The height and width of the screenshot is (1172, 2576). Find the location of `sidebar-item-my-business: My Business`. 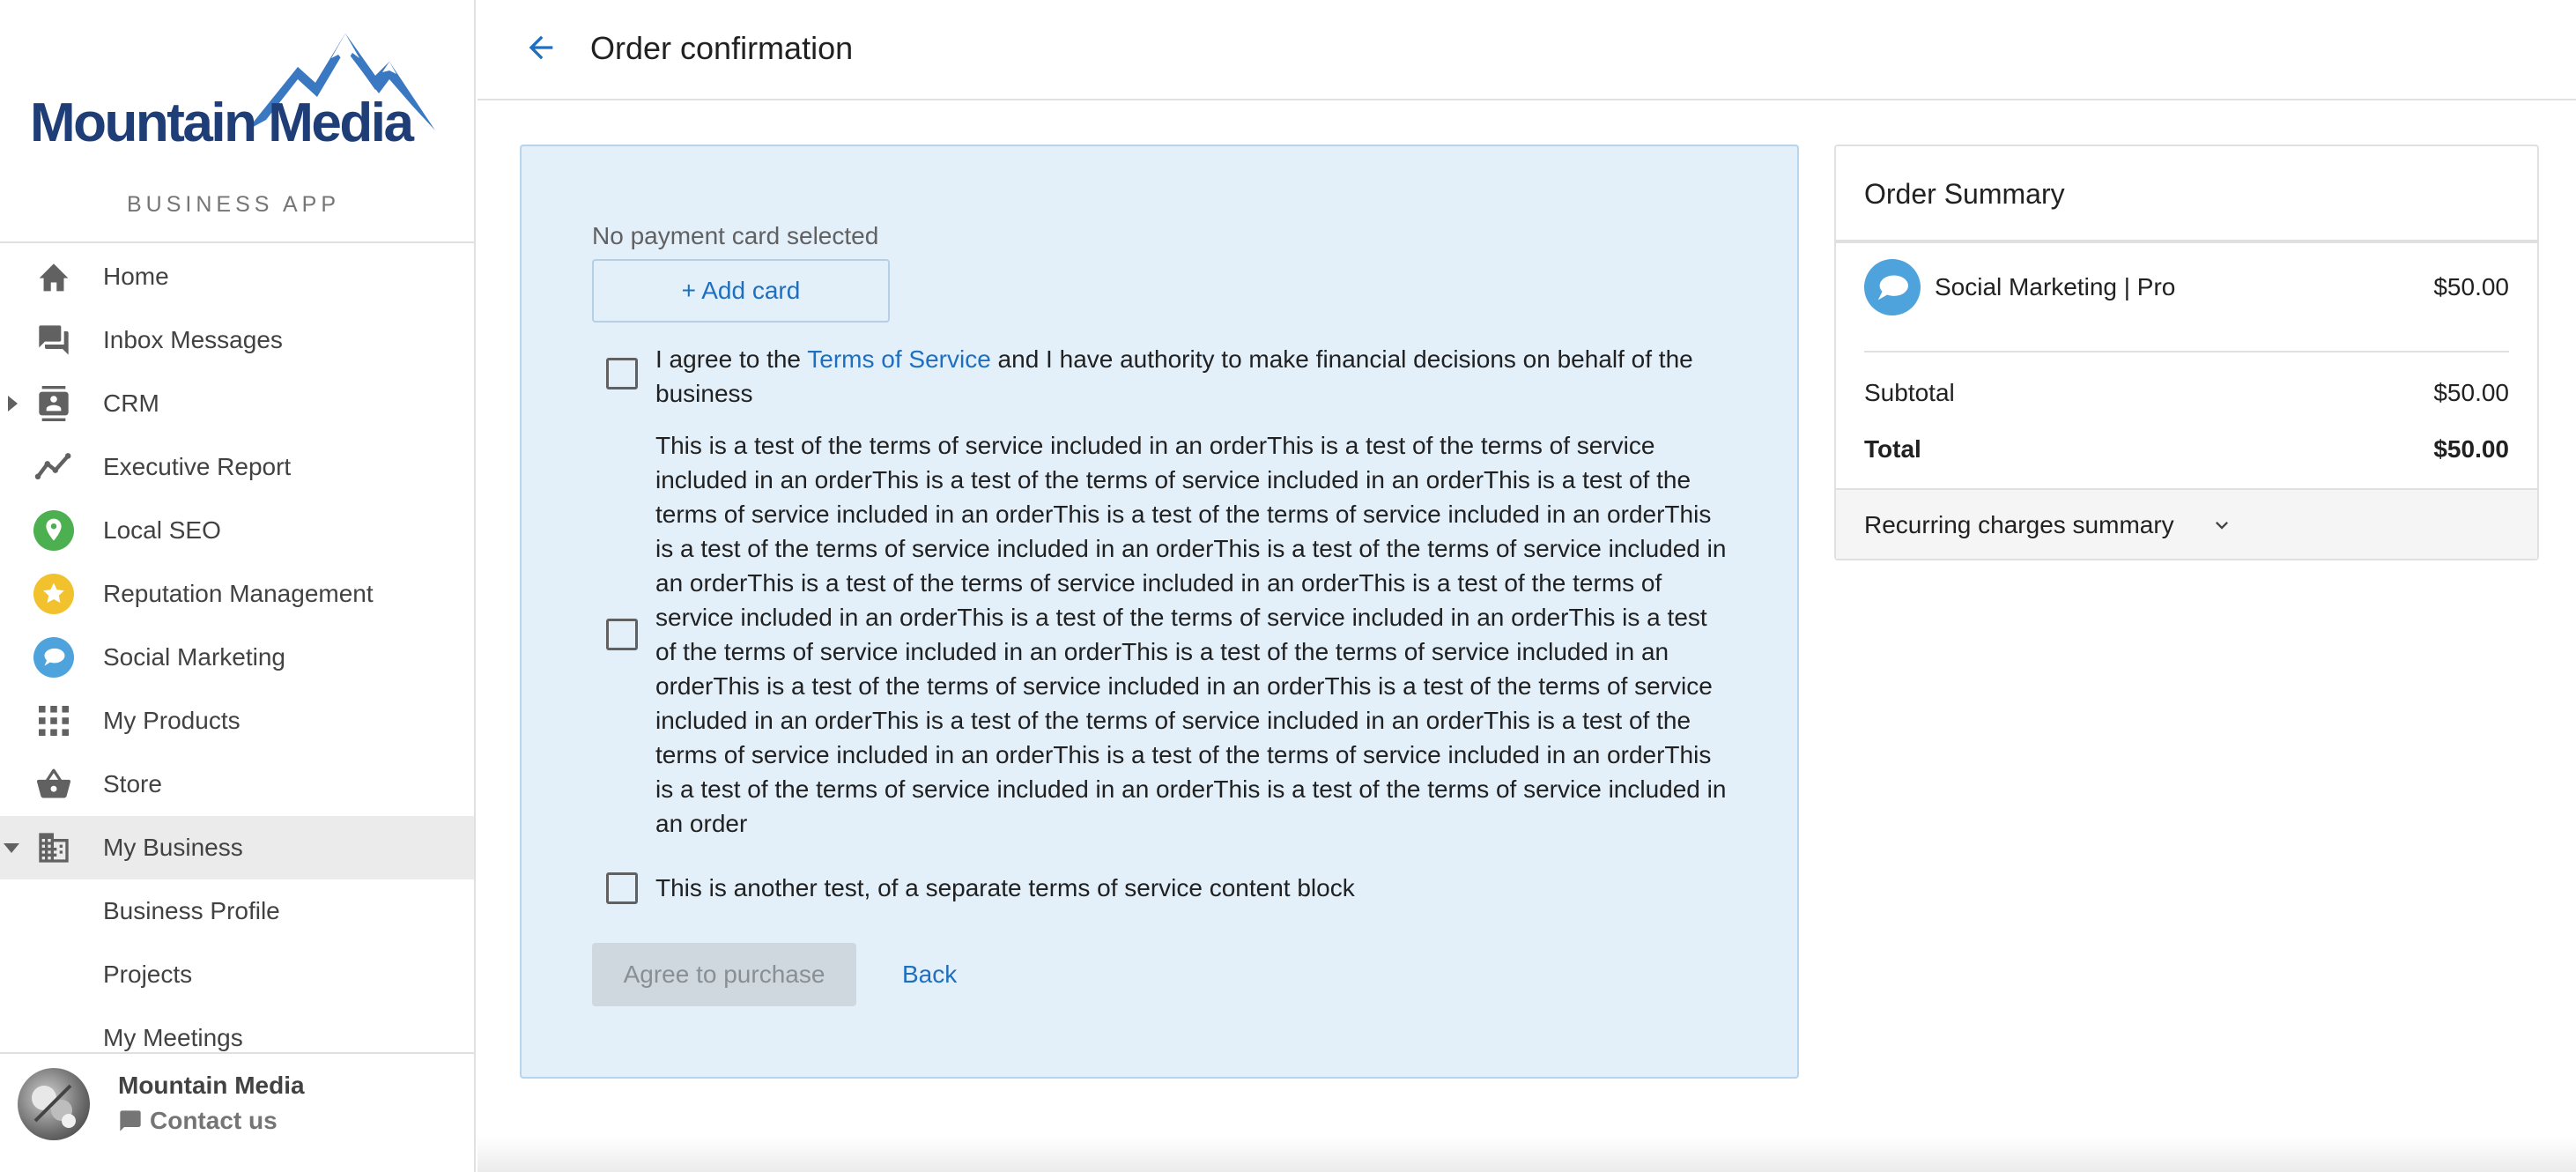

sidebar-item-my-business: My Business is located at coordinates (237, 847).